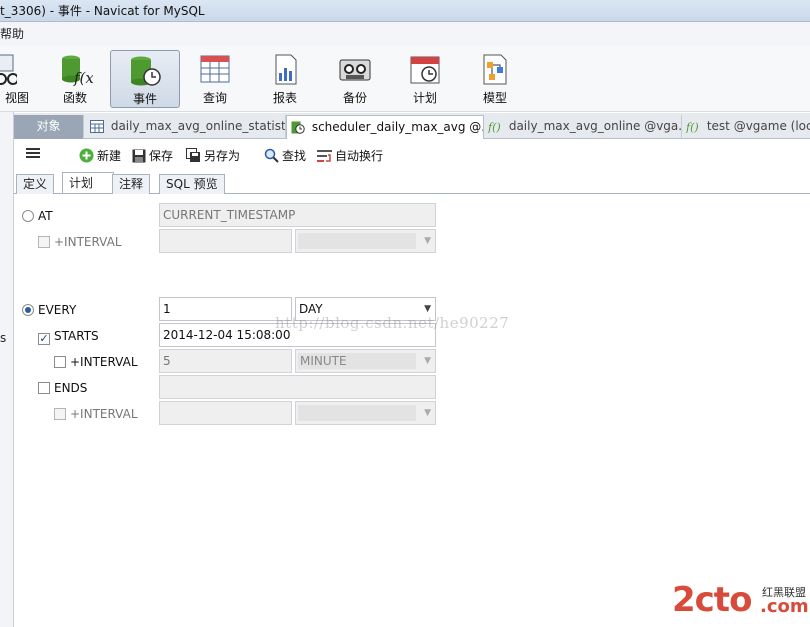 The image size is (810, 627). What do you see at coordinates (100, 155) in the screenshot?
I see `new-button: 新建` at bounding box center [100, 155].